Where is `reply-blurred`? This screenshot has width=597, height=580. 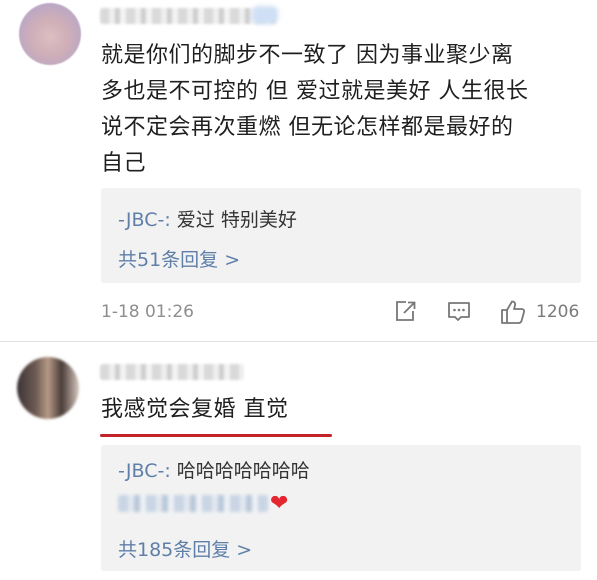 reply-blurred is located at coordinates (193, 503).